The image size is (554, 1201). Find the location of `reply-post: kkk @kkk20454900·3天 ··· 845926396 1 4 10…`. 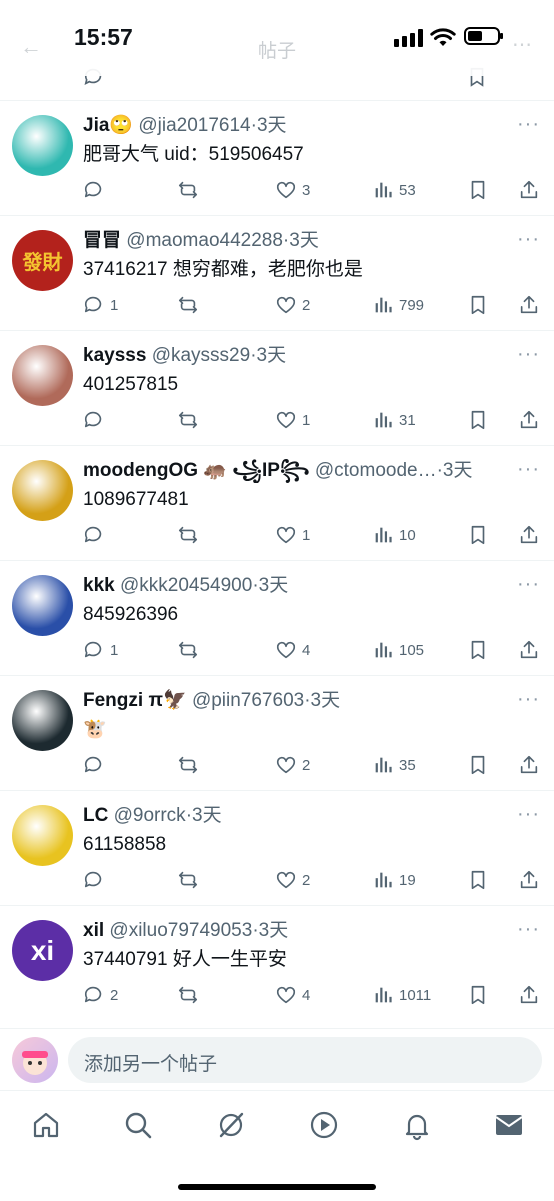

reply-post: kkk @kkk20454900·3天 ··· 845926396 1 4 10… is located at coordinates (277, 617).